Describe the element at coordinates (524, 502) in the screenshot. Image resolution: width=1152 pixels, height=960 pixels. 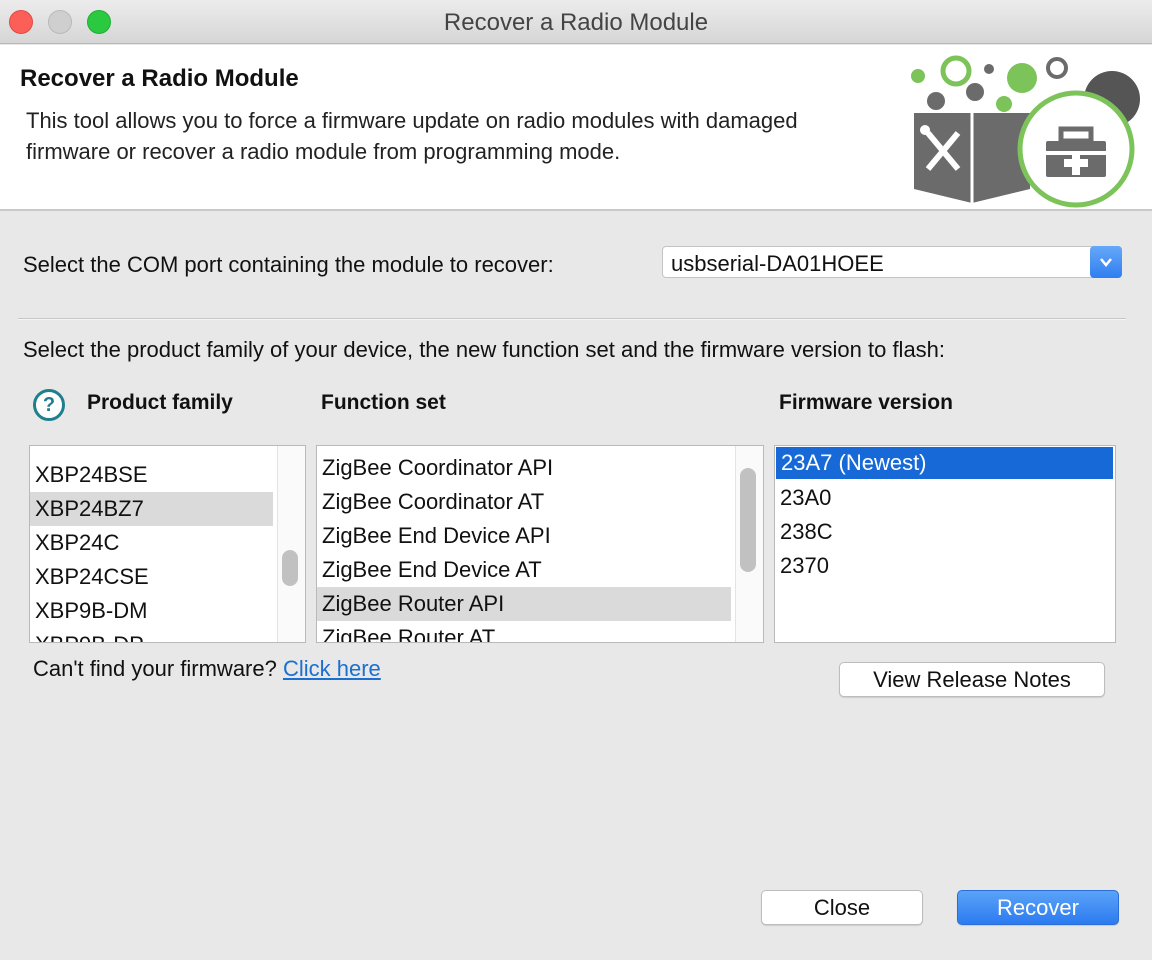
I see `list-item: ZigBee Coordinator AT` at that location.